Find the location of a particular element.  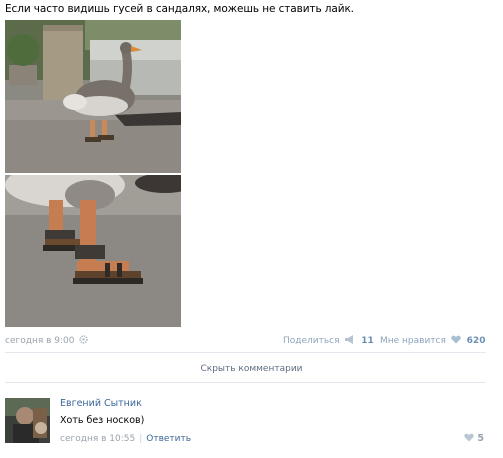

hide-comments-link: Скрыть комментарии is located at coordinates (251, 369).